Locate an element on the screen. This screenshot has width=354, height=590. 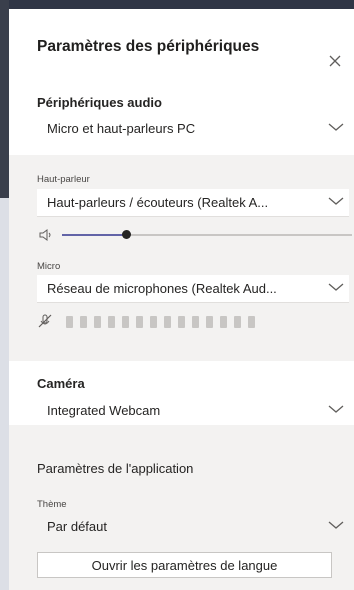
theme-value: Par défaut is located at coordinates (77, 526).